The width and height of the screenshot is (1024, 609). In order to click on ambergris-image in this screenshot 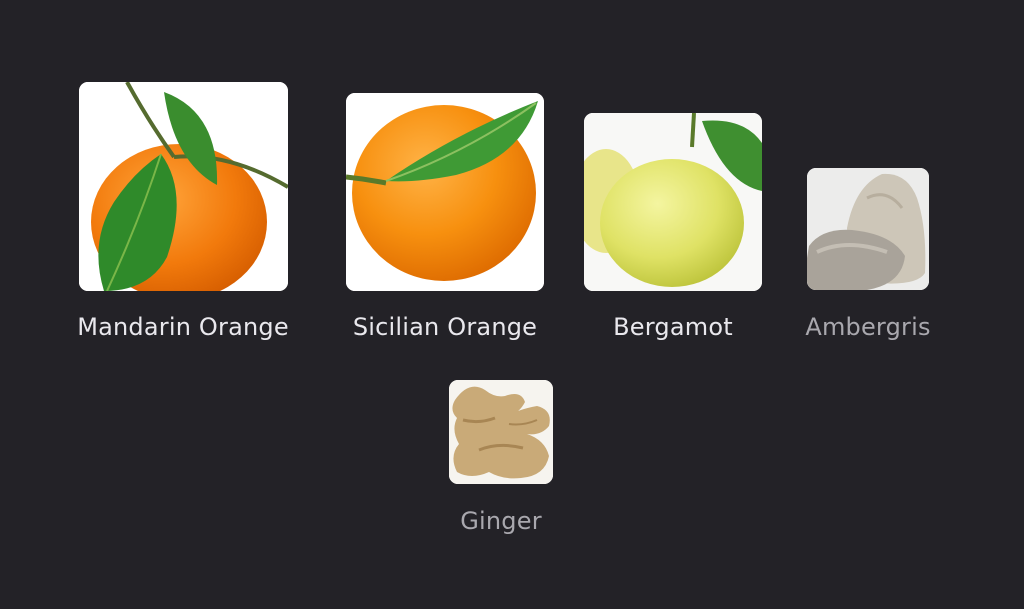, I will do `click(868, 229)`.